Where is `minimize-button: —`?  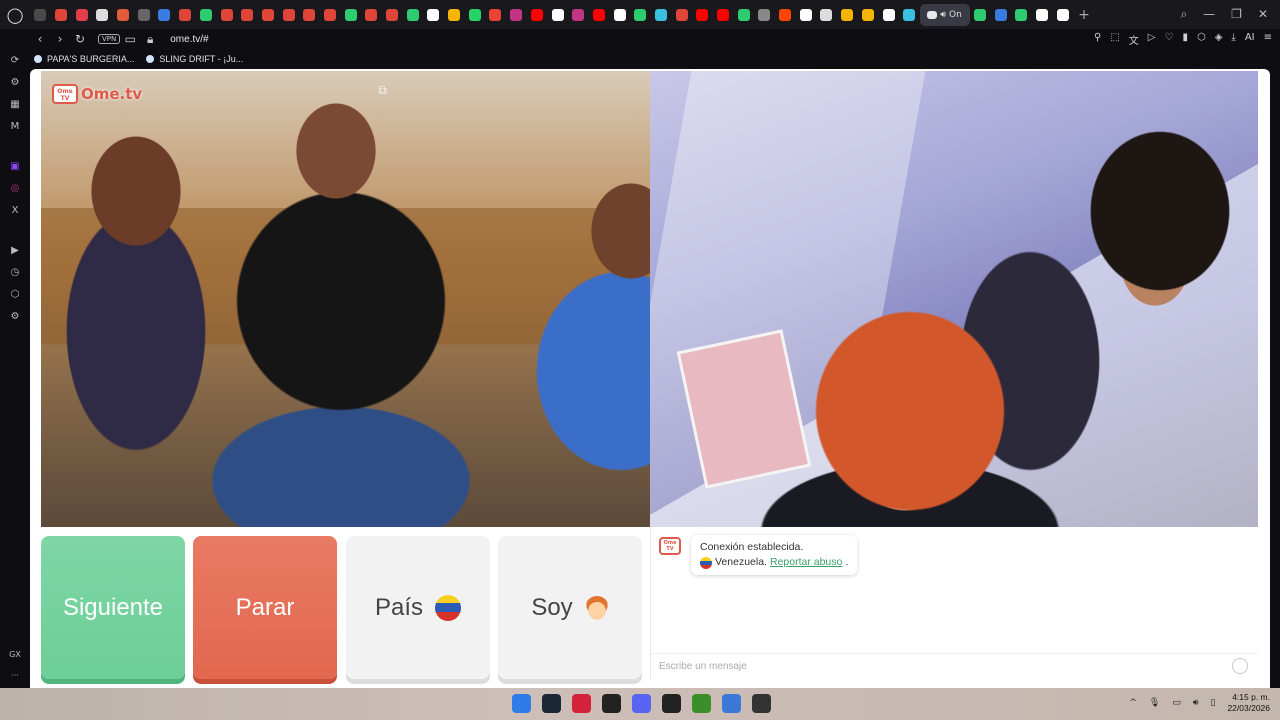 minimize-button: — is located at coordinates (1209, 14).